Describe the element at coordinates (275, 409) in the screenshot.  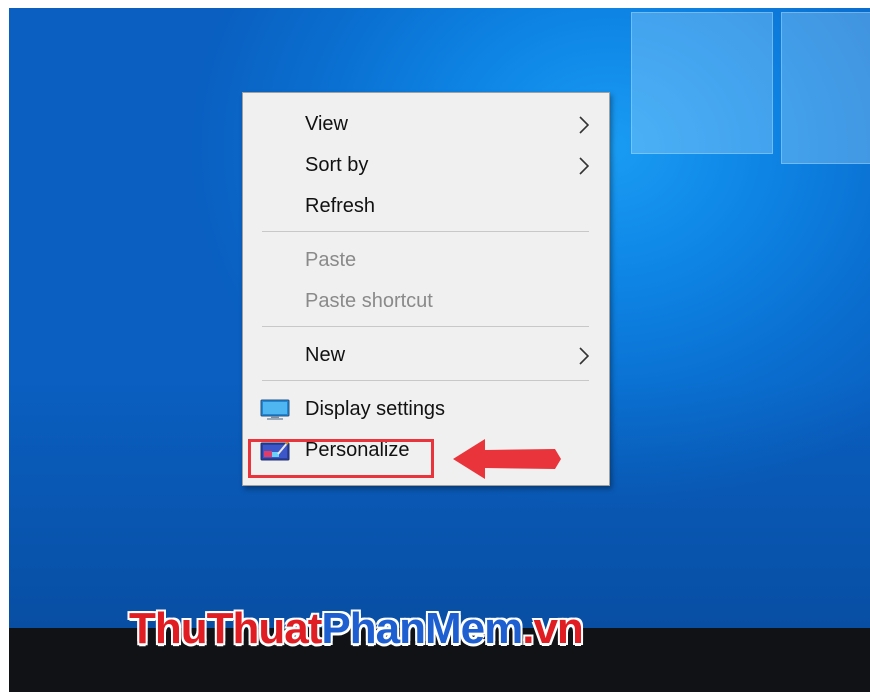
I see `display-icon` at that location.